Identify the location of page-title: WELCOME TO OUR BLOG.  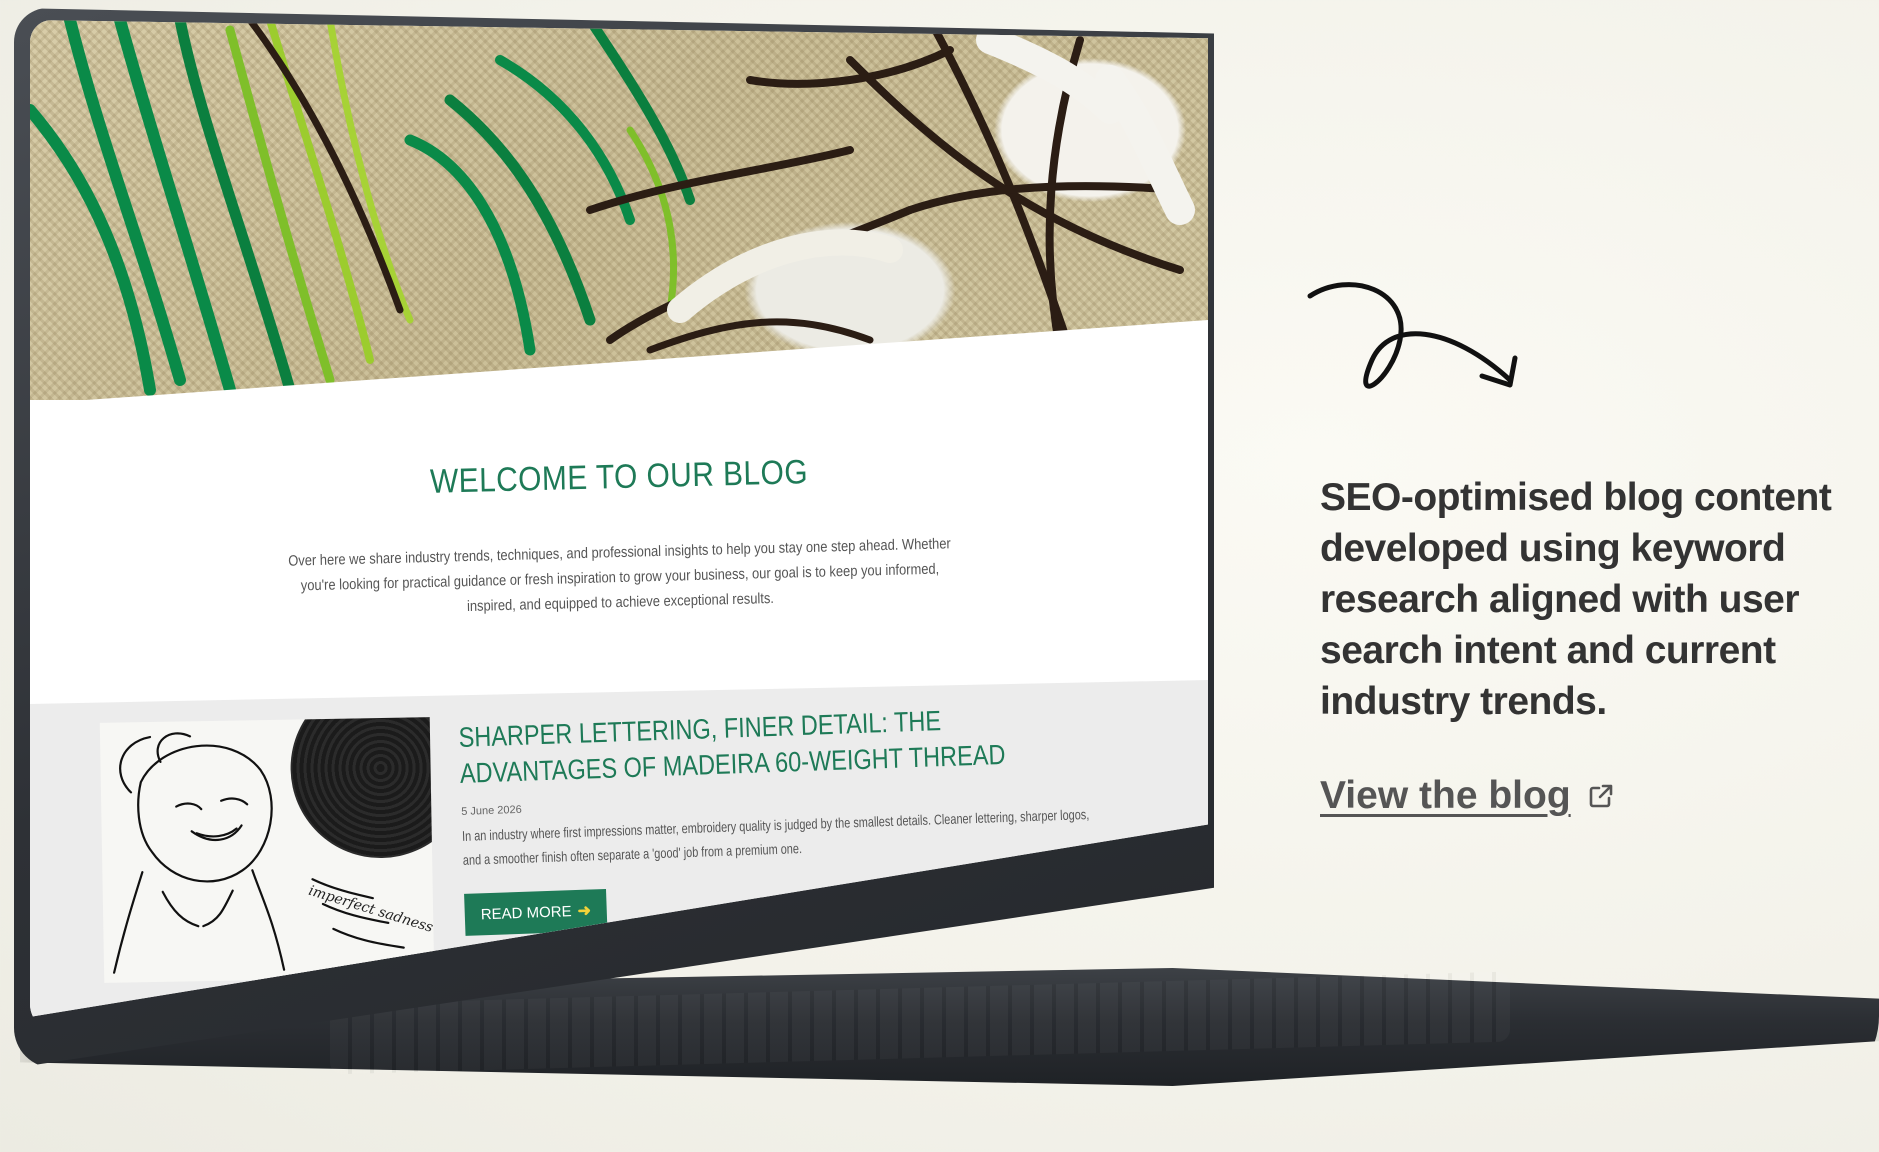
(619, 477).